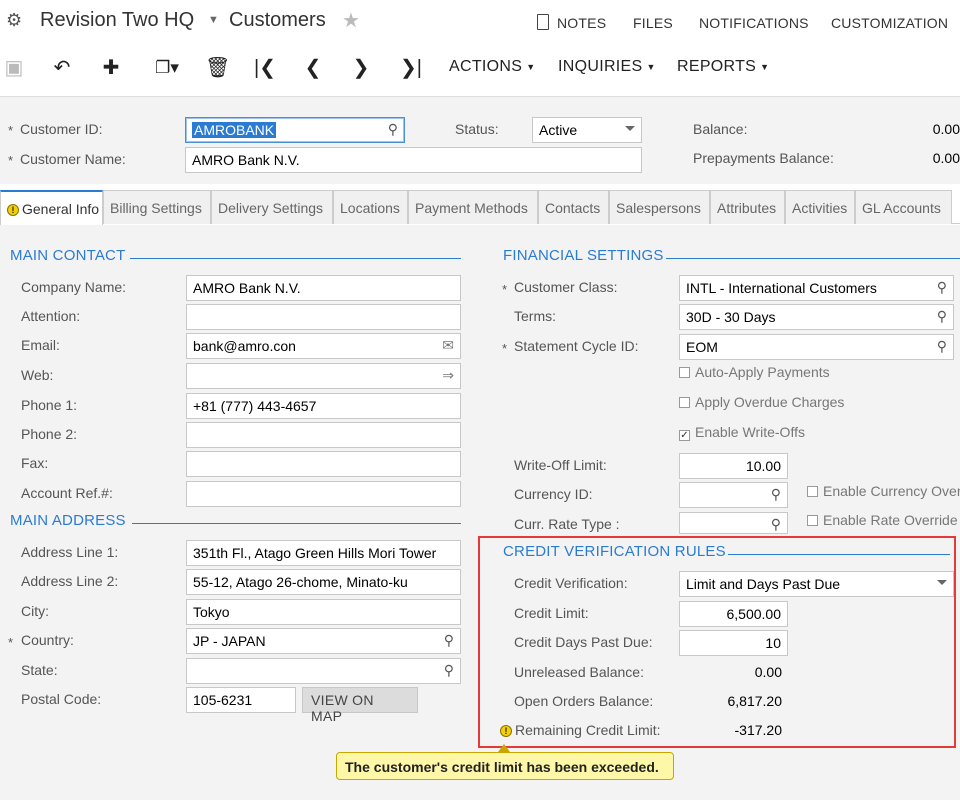  Describe the element at coordinates (504, 748) in the screenshot. I see `tooltip-arrow` at that location.